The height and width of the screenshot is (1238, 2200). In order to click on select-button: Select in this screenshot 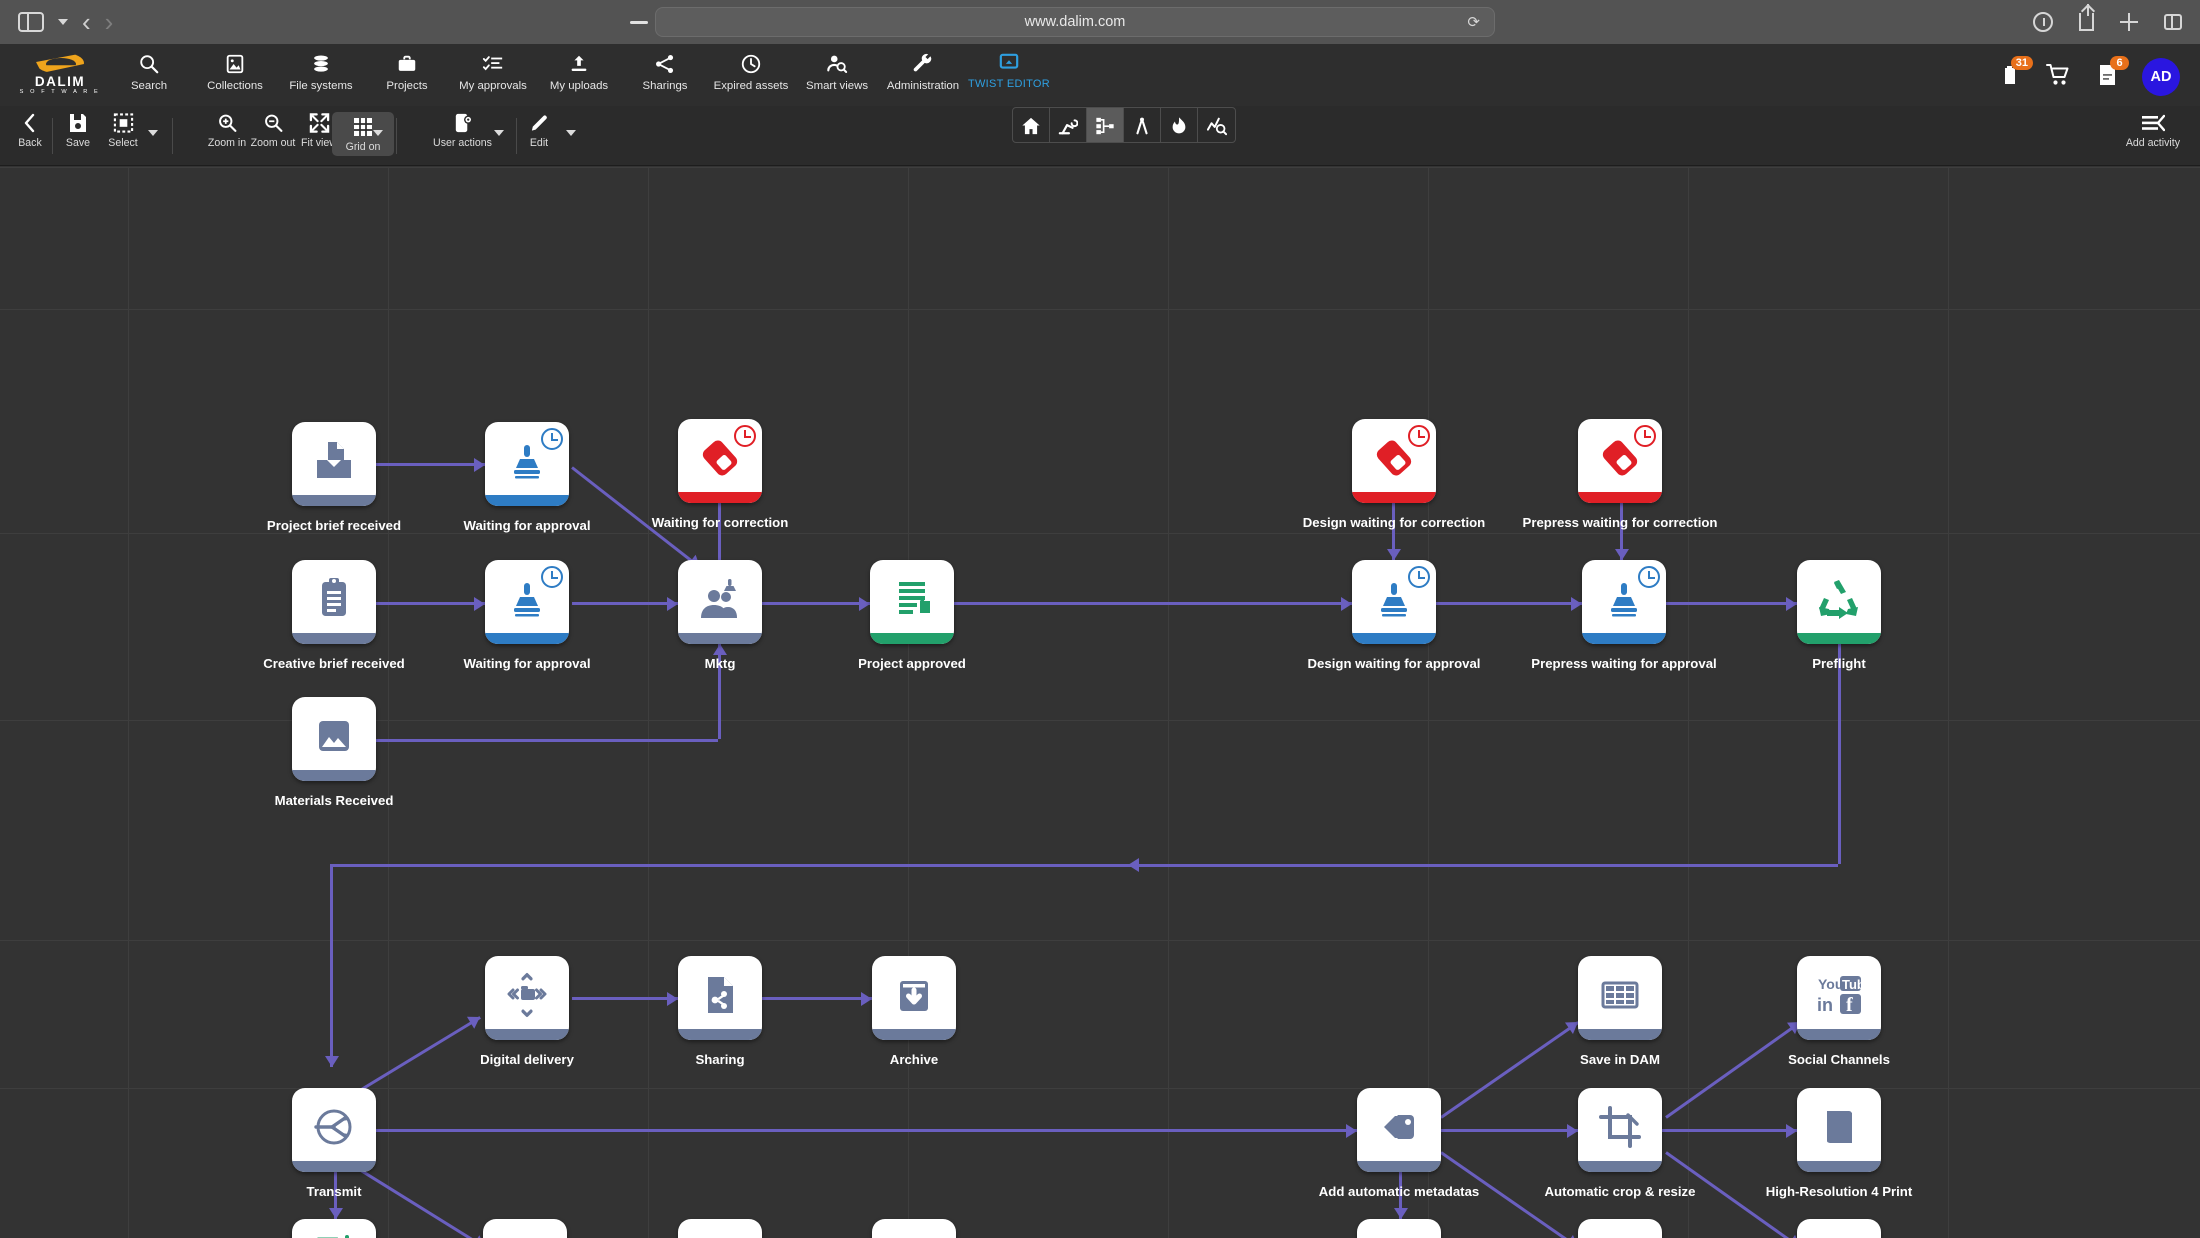, I will do `click(123, 130)`.